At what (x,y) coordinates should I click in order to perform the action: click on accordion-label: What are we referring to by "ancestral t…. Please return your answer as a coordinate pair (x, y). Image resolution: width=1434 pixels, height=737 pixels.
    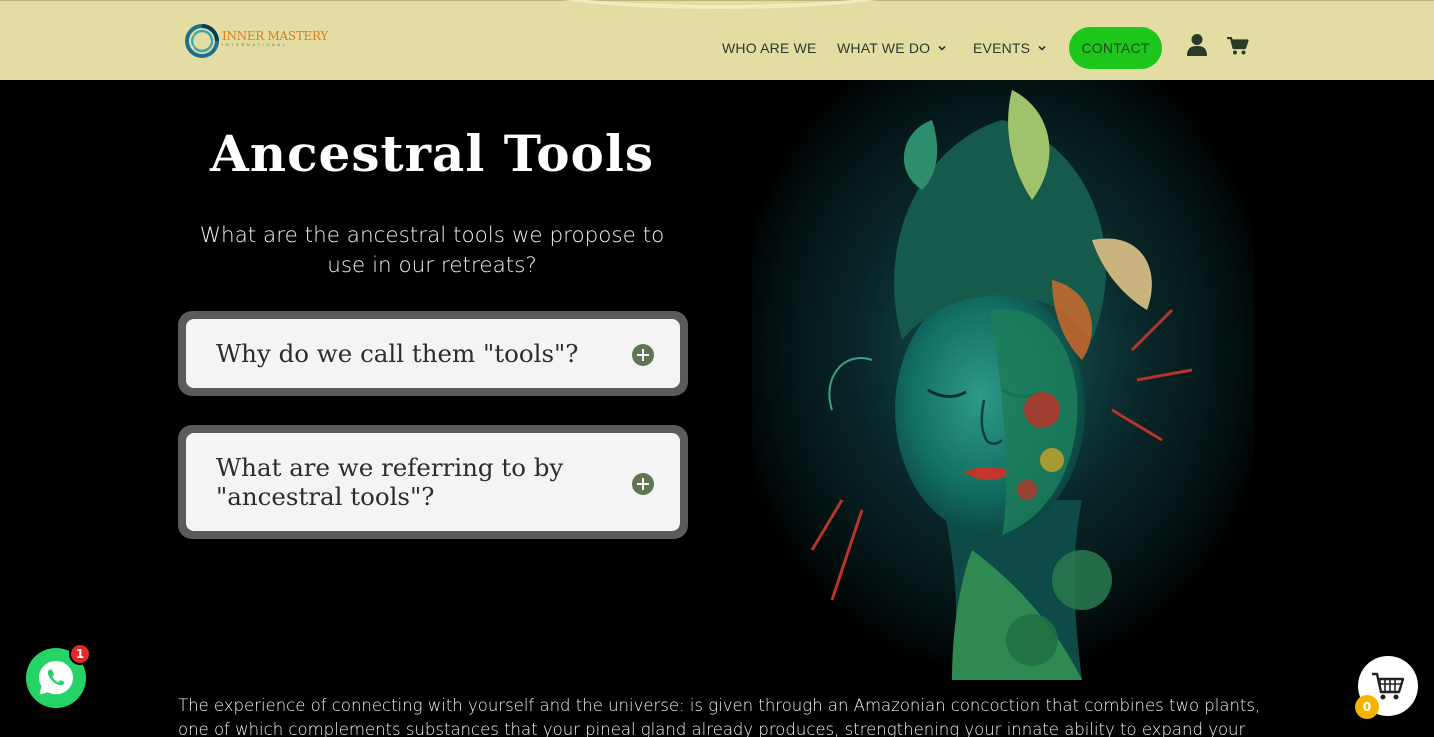
    Looking at the image, I should click on (390, 482).